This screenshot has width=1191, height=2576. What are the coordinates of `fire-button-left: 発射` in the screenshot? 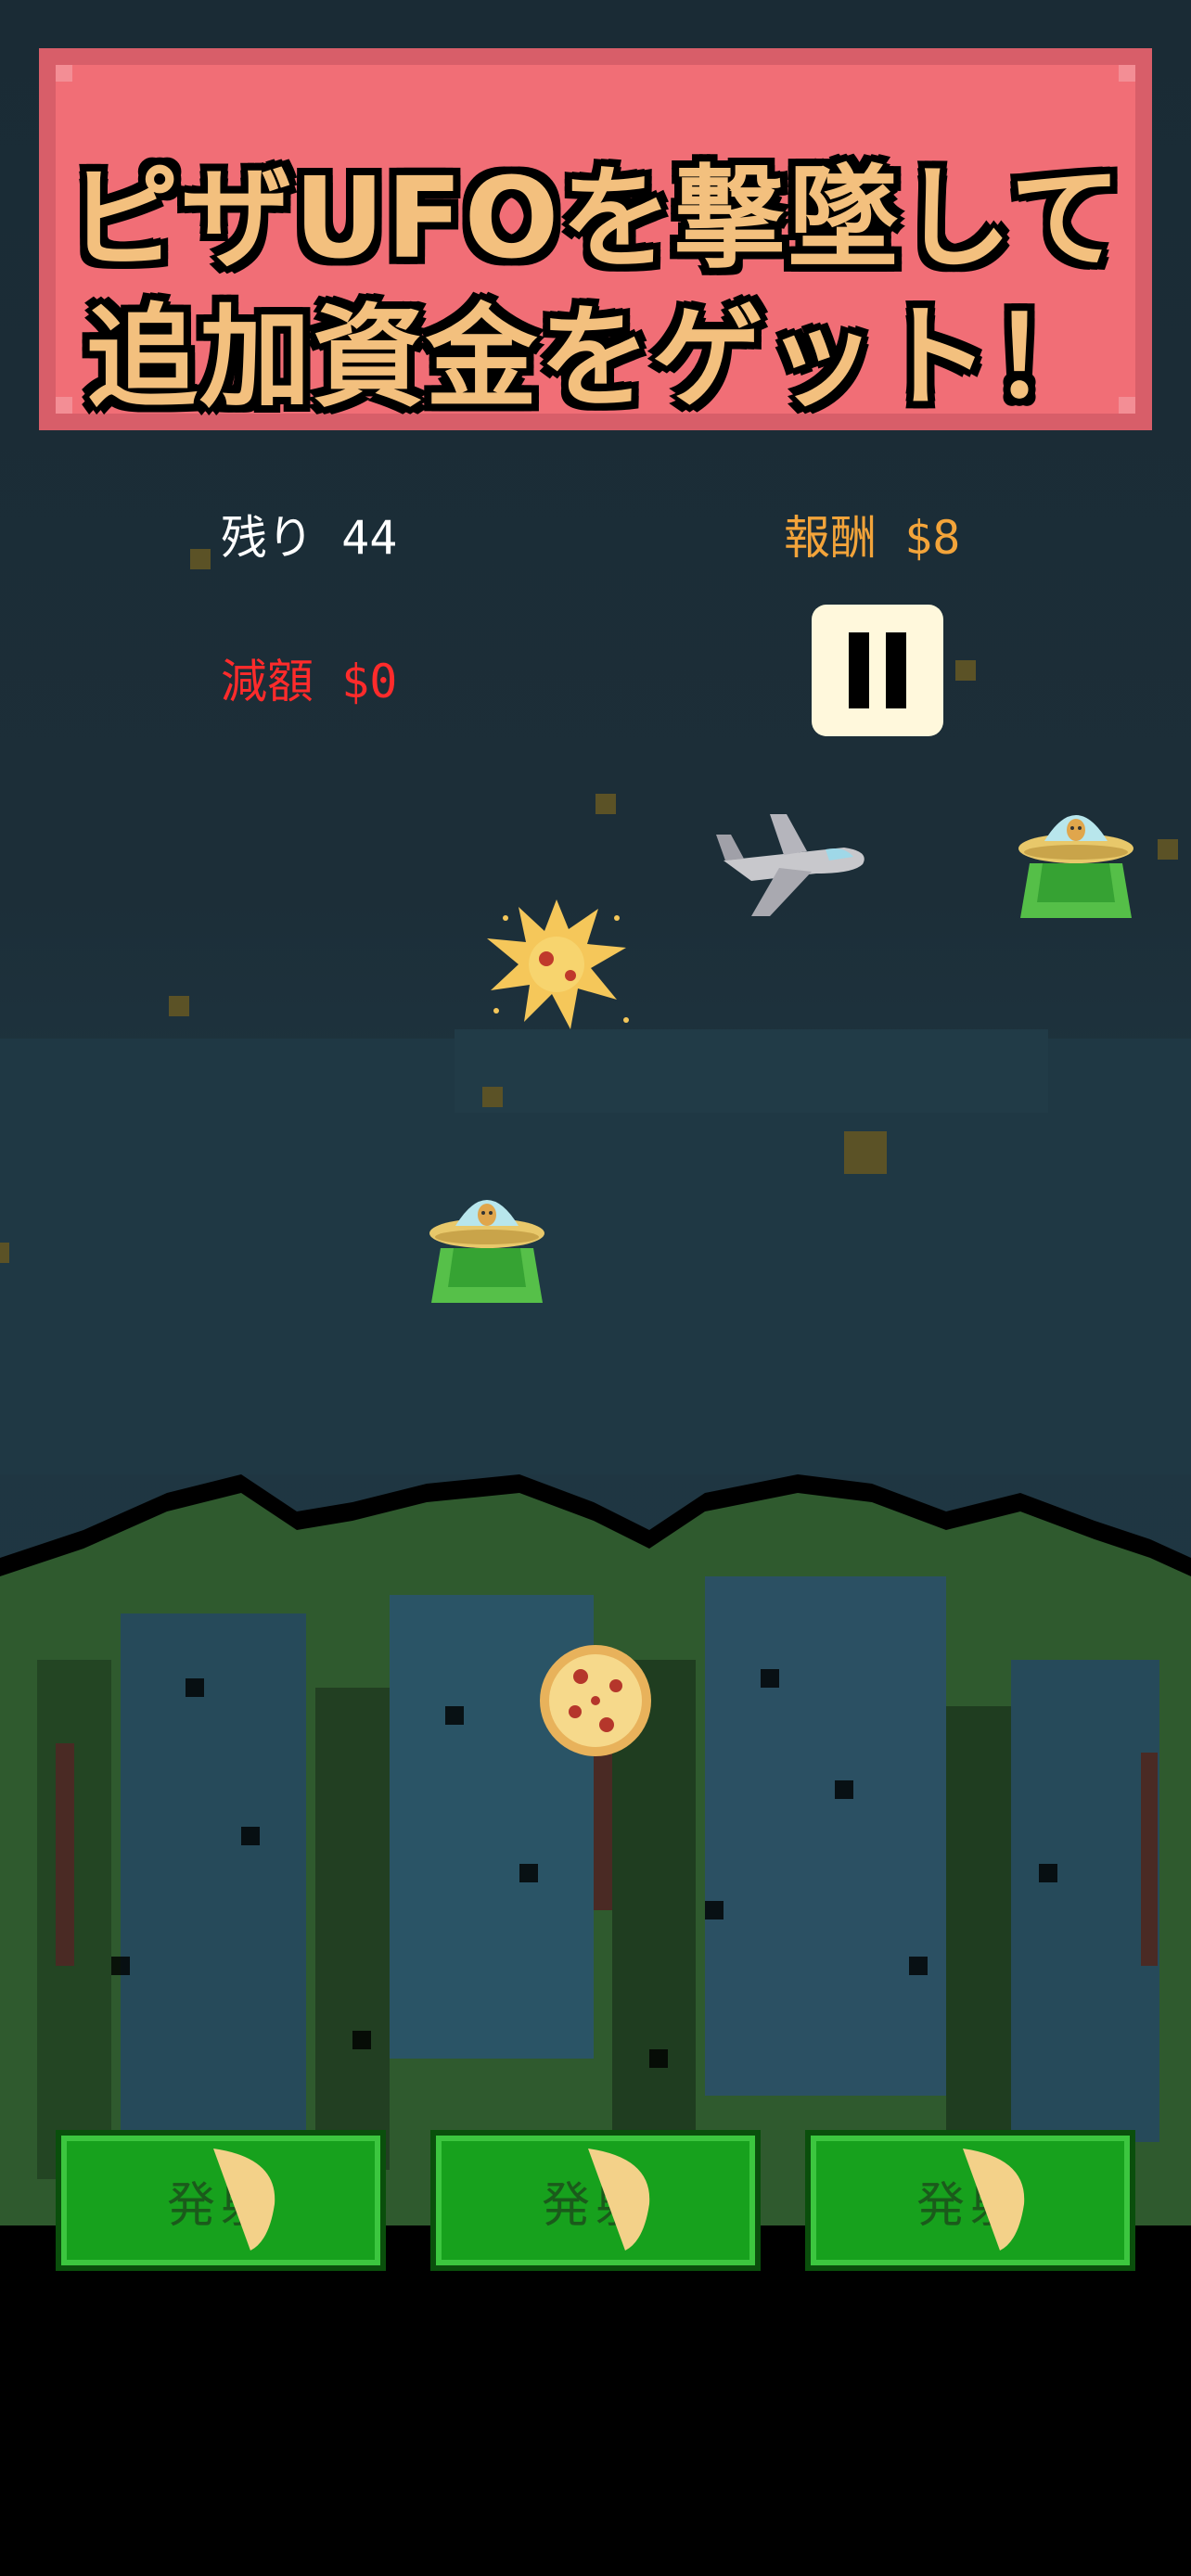 It's located at (221, 2200).